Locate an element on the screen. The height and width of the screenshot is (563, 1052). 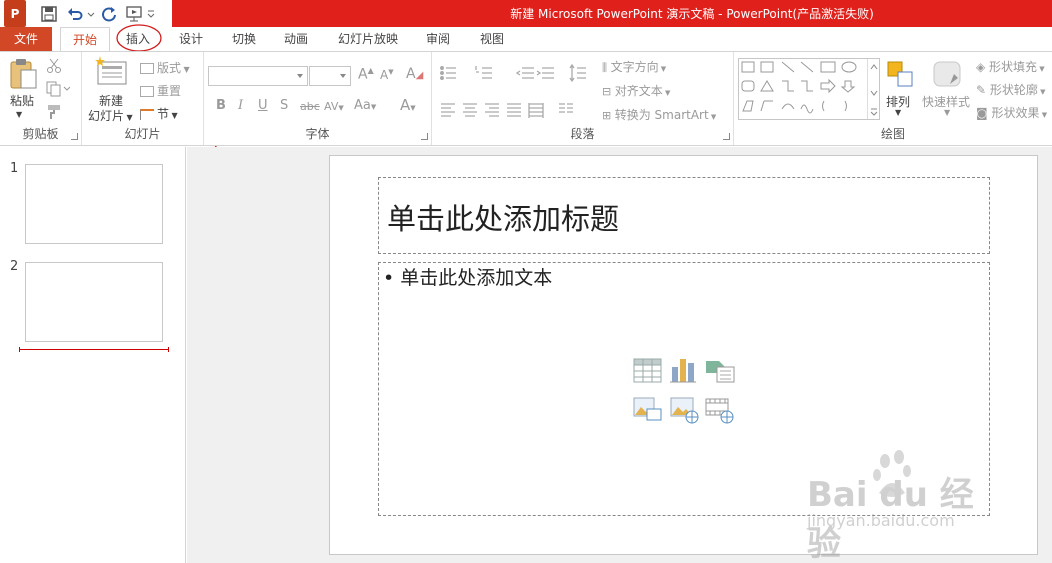
slides-panel: 1 2 is located at coordinates (93, 355).